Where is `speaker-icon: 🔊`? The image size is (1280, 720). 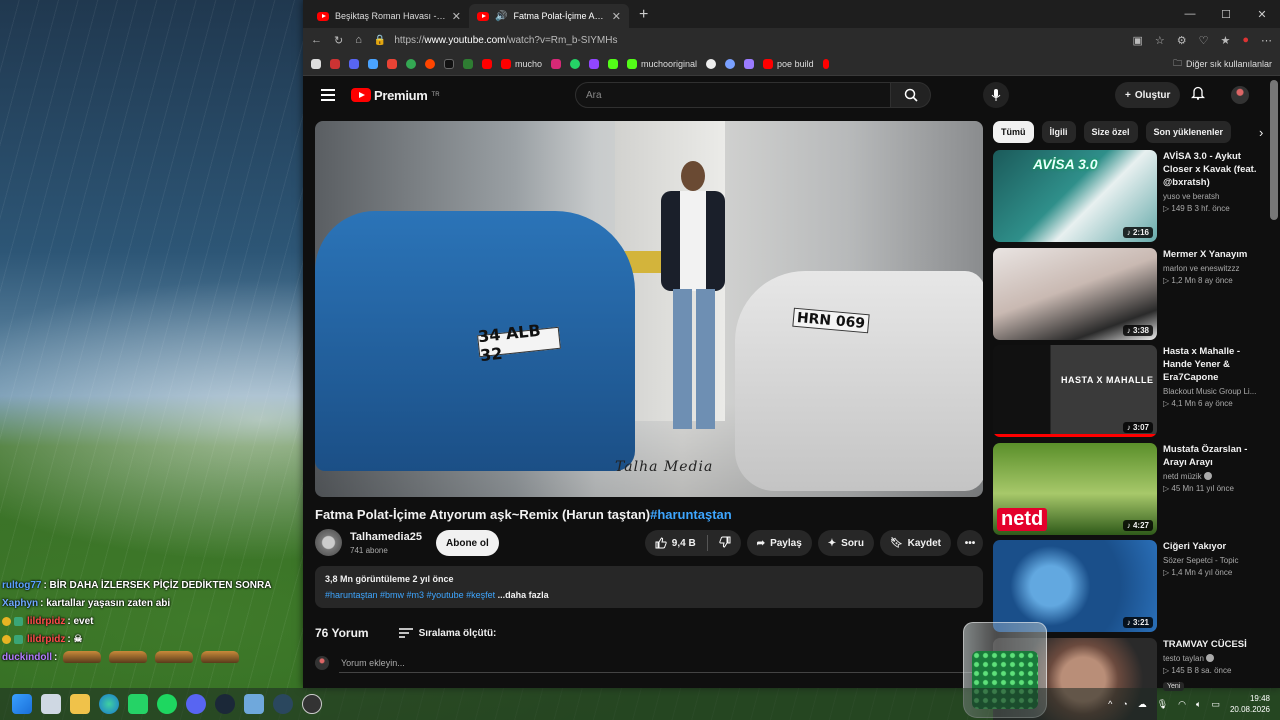
speaker-icon: 🔊 is located at coordinates (501, 16).